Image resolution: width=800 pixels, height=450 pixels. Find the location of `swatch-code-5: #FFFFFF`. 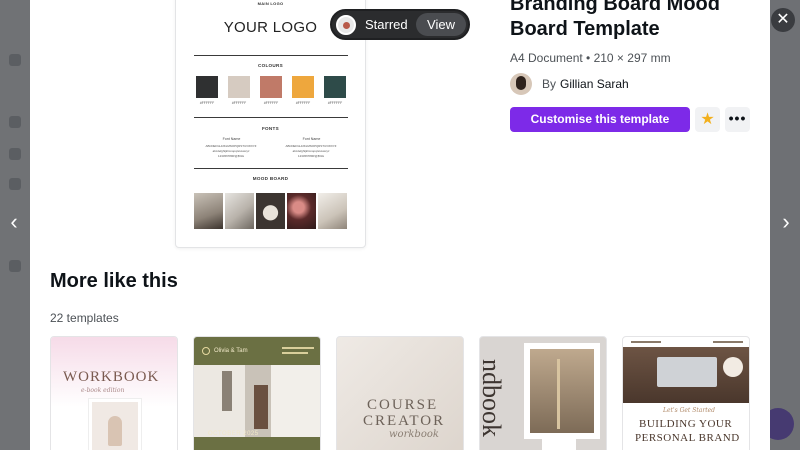

swatch-code-5: #FFFFFF is located at coordinates (335, 103).